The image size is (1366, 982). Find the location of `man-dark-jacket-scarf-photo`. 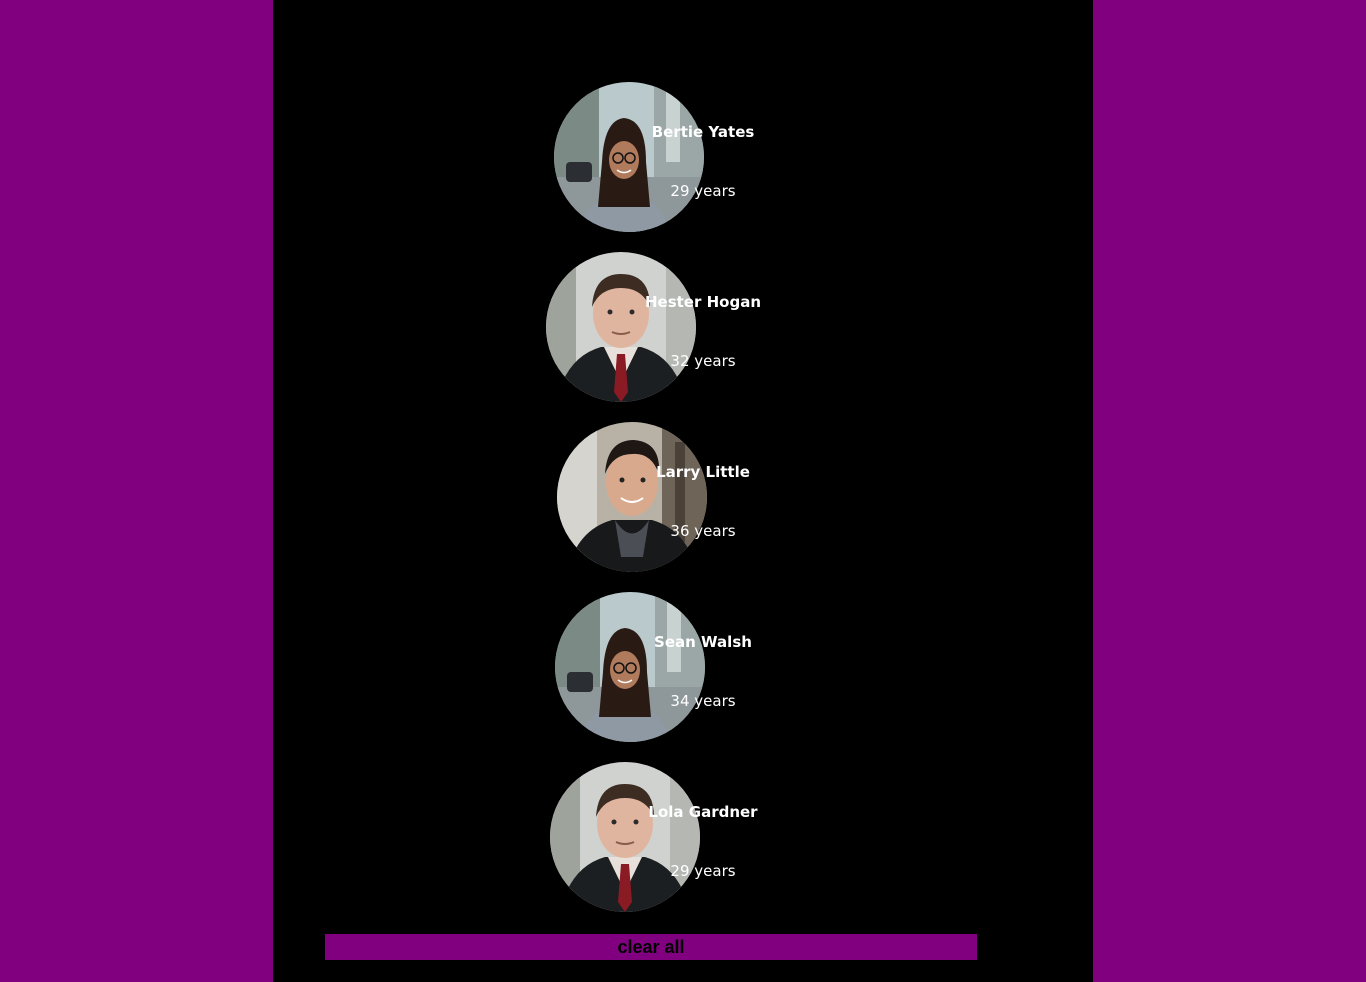

man-dark-jacket-scarf-photo is located at coordinates (632, 497).